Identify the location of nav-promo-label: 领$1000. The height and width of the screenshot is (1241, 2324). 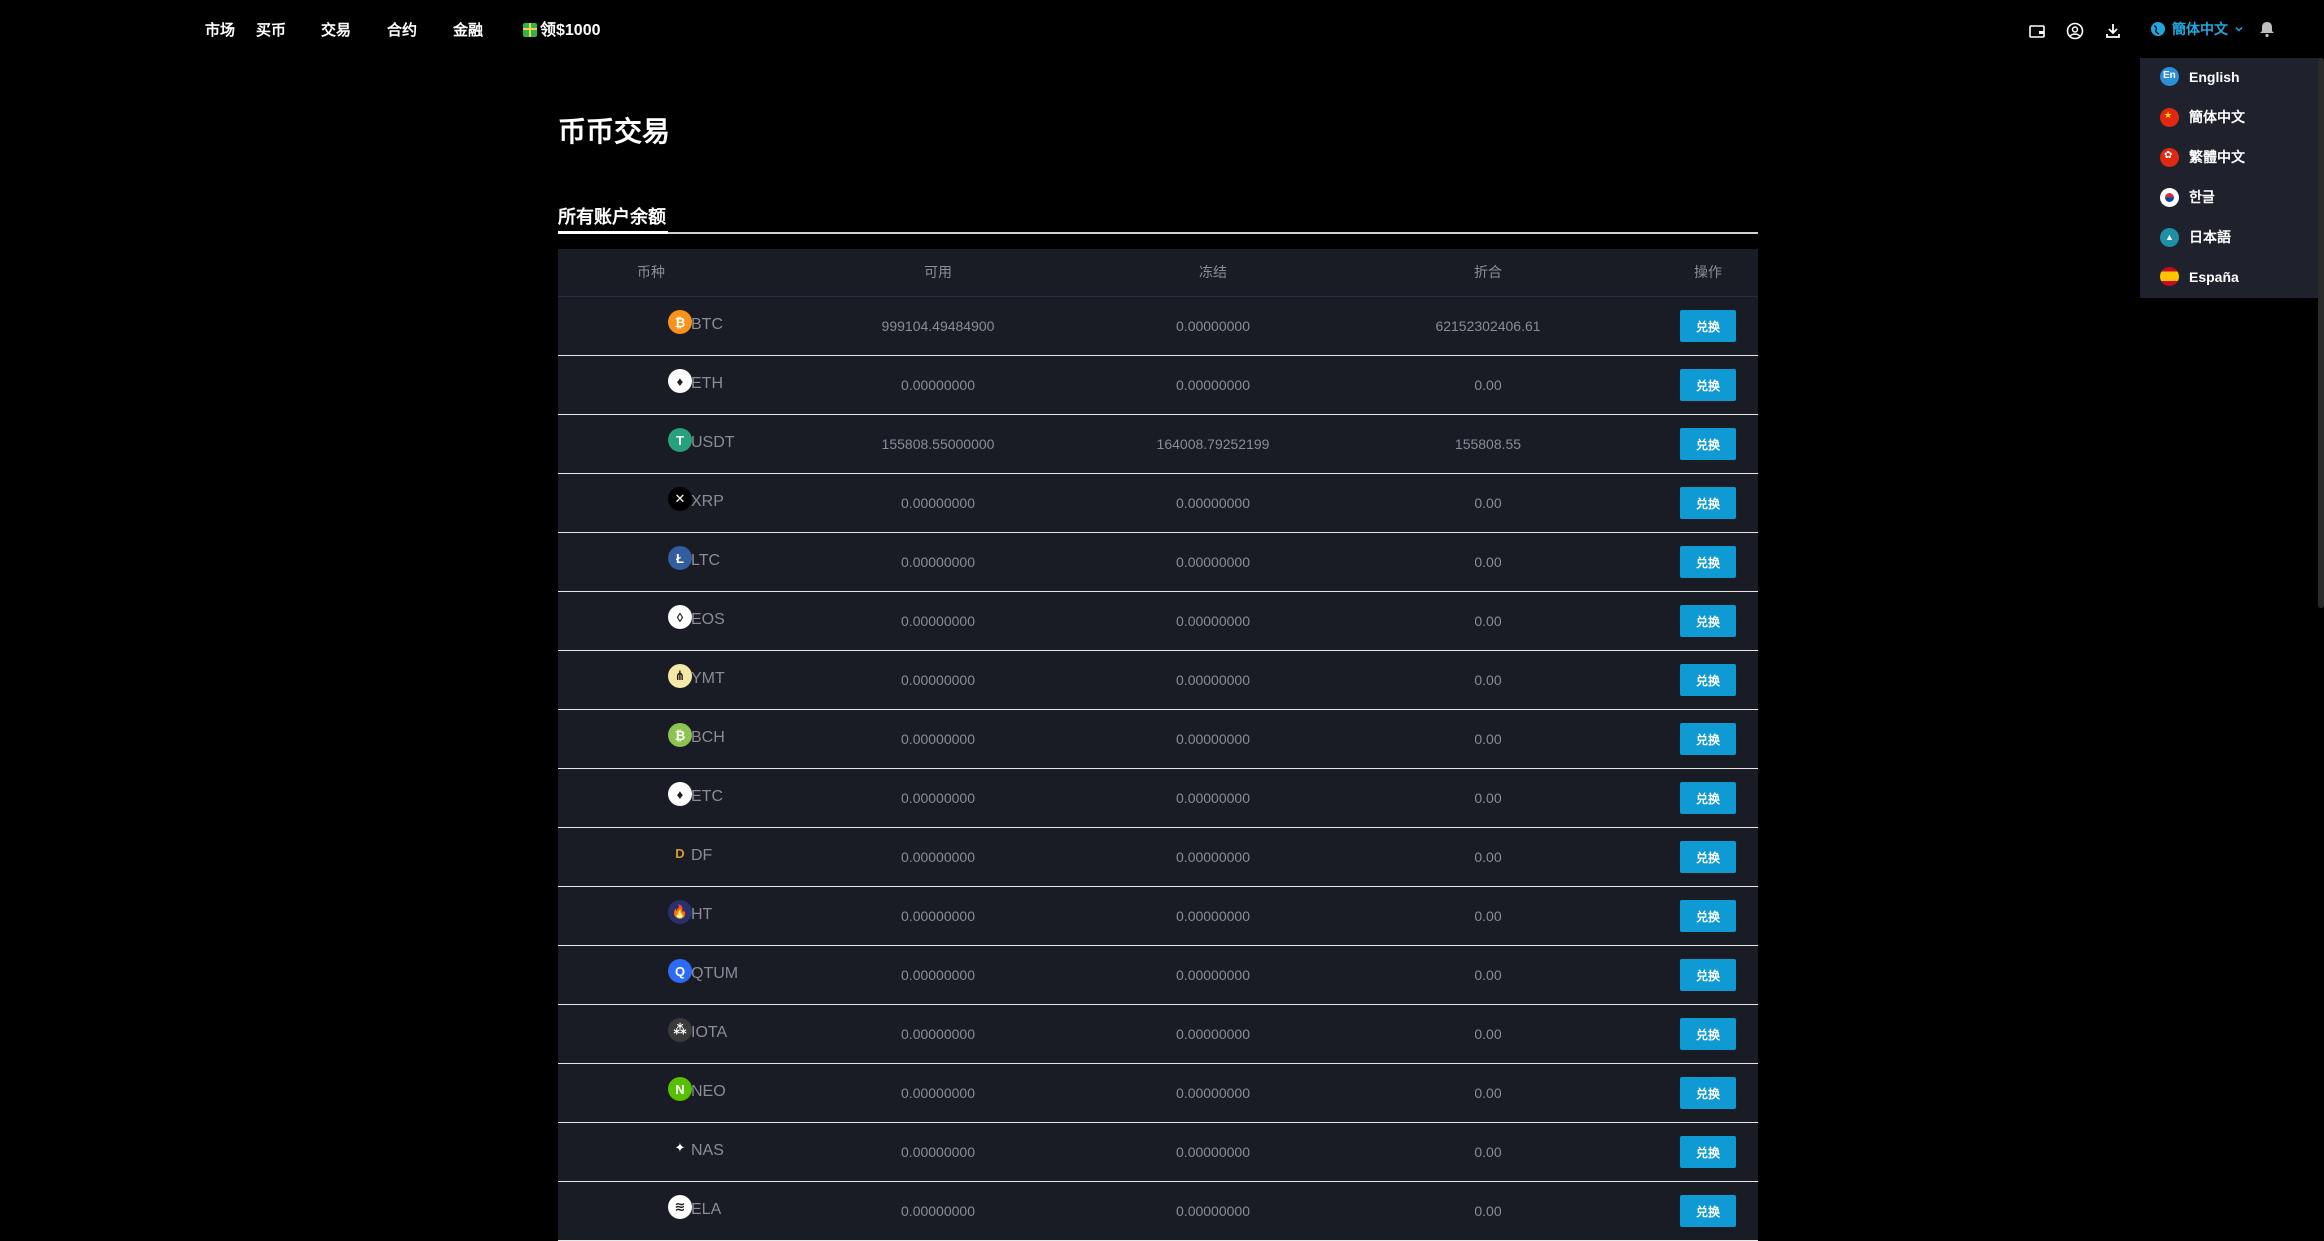
(570, 30).